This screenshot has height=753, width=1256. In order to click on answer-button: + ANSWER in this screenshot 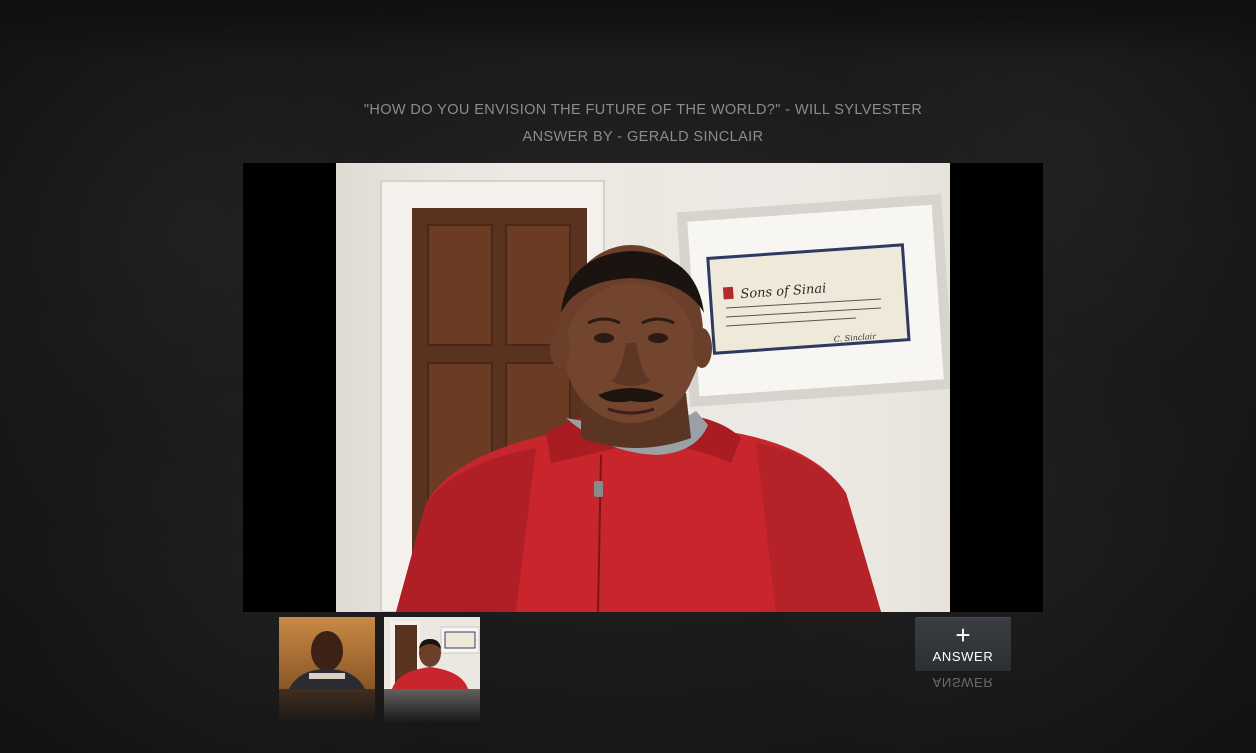, I will do `click(963, 644)`.